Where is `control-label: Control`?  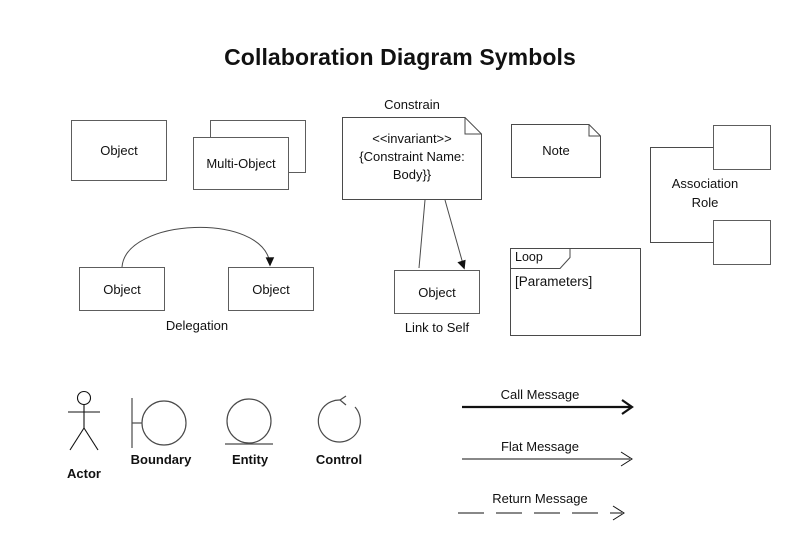 control-label: Control is located at coordinates (339, 459).